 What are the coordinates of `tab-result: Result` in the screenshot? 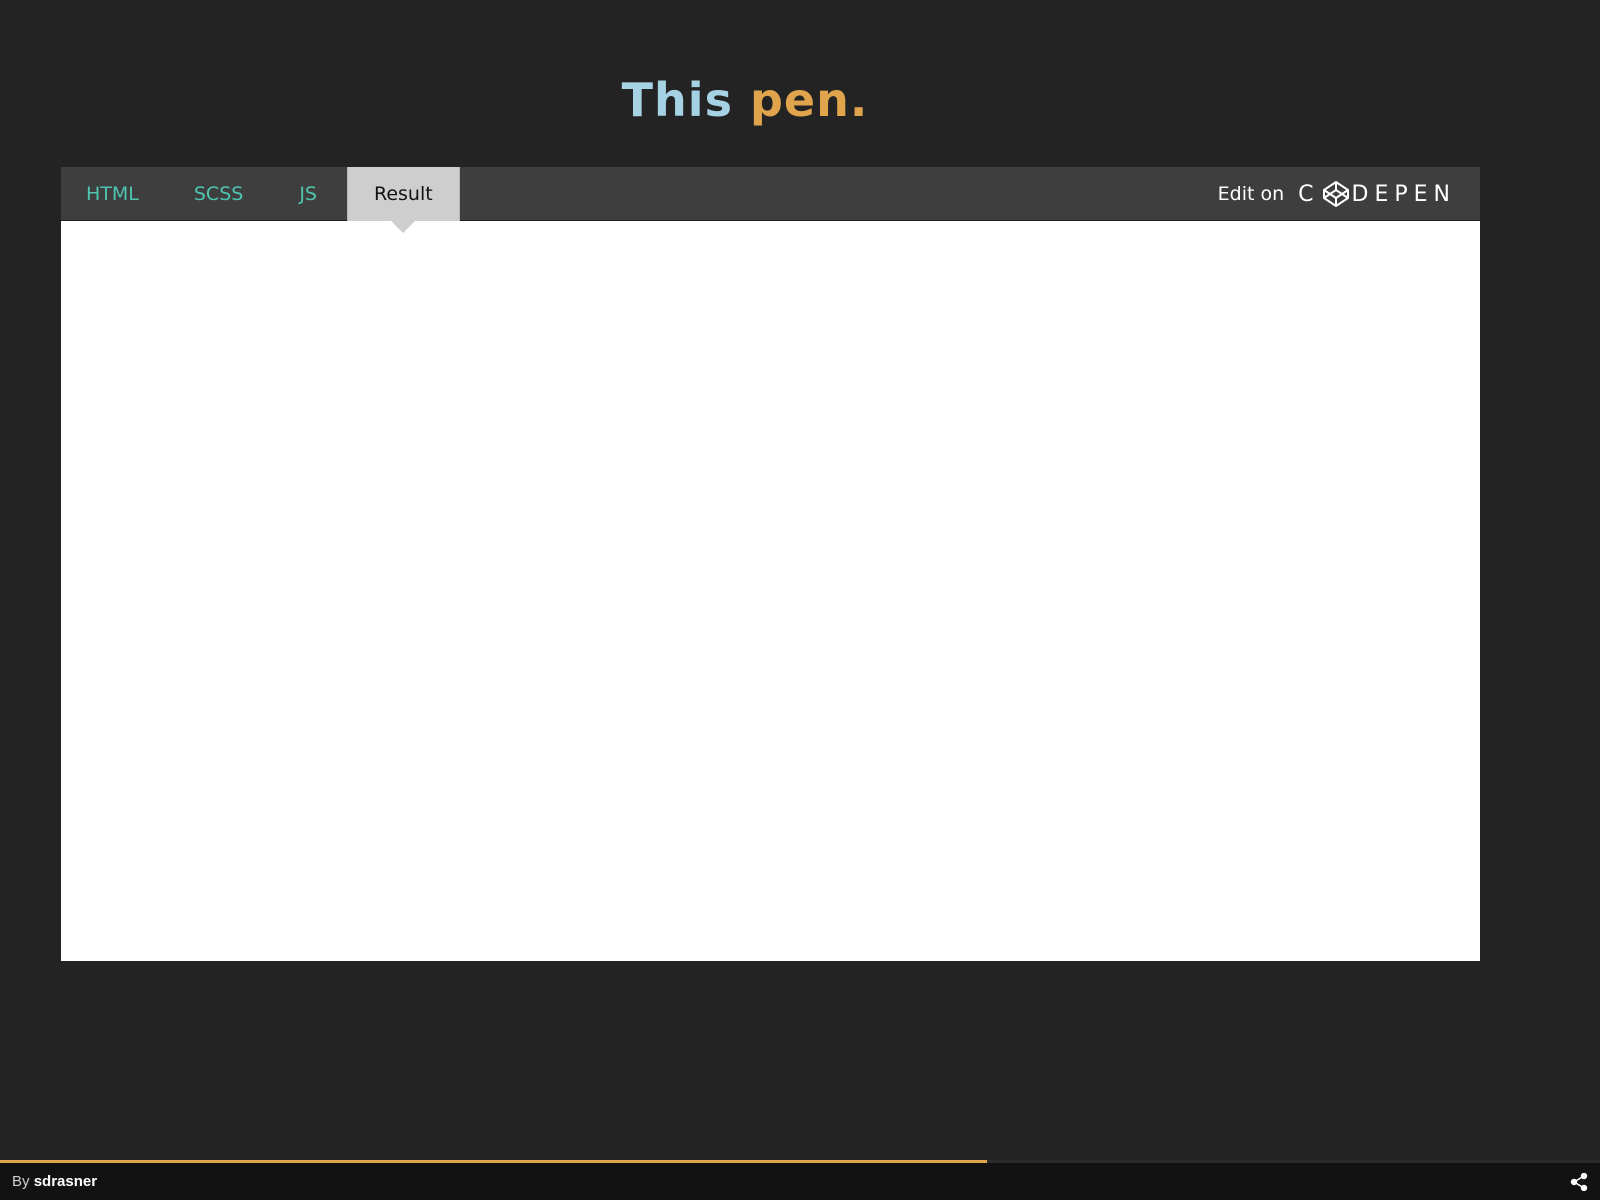 It's located at (403, 200).